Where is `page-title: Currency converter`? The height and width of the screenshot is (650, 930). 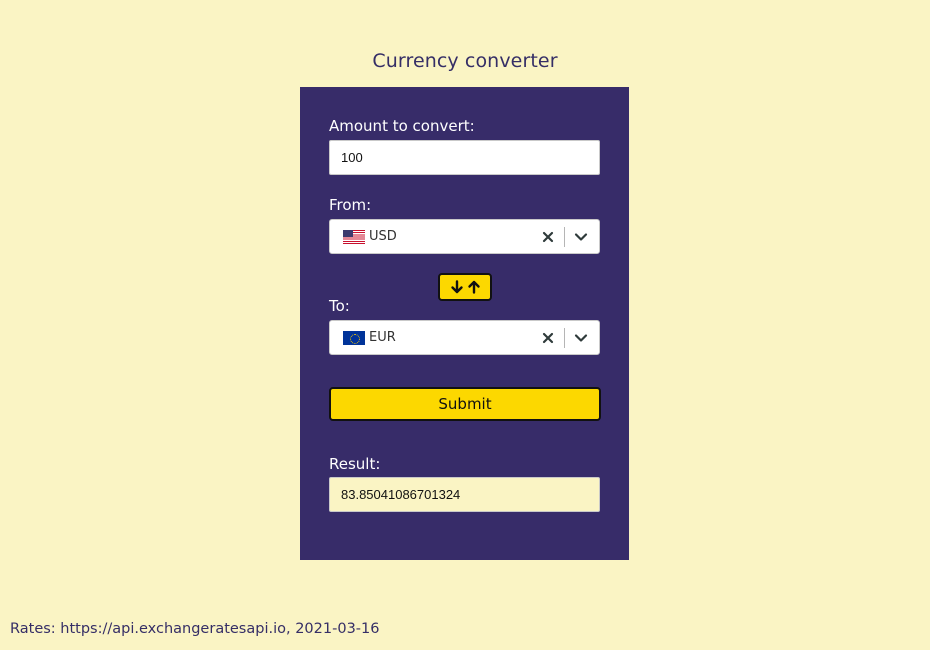
page-title: Currency converter is located at coordinates (465, 61).